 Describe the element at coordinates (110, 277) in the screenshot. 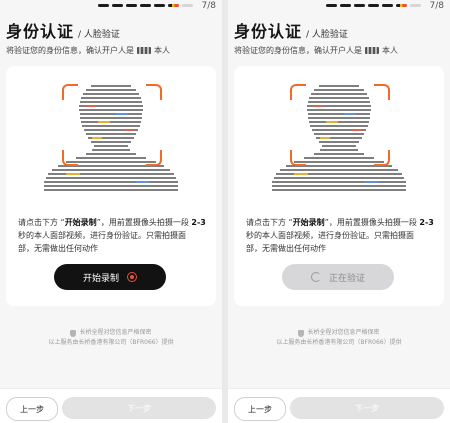

I see `start-recording-button: 开始录制` at that location.